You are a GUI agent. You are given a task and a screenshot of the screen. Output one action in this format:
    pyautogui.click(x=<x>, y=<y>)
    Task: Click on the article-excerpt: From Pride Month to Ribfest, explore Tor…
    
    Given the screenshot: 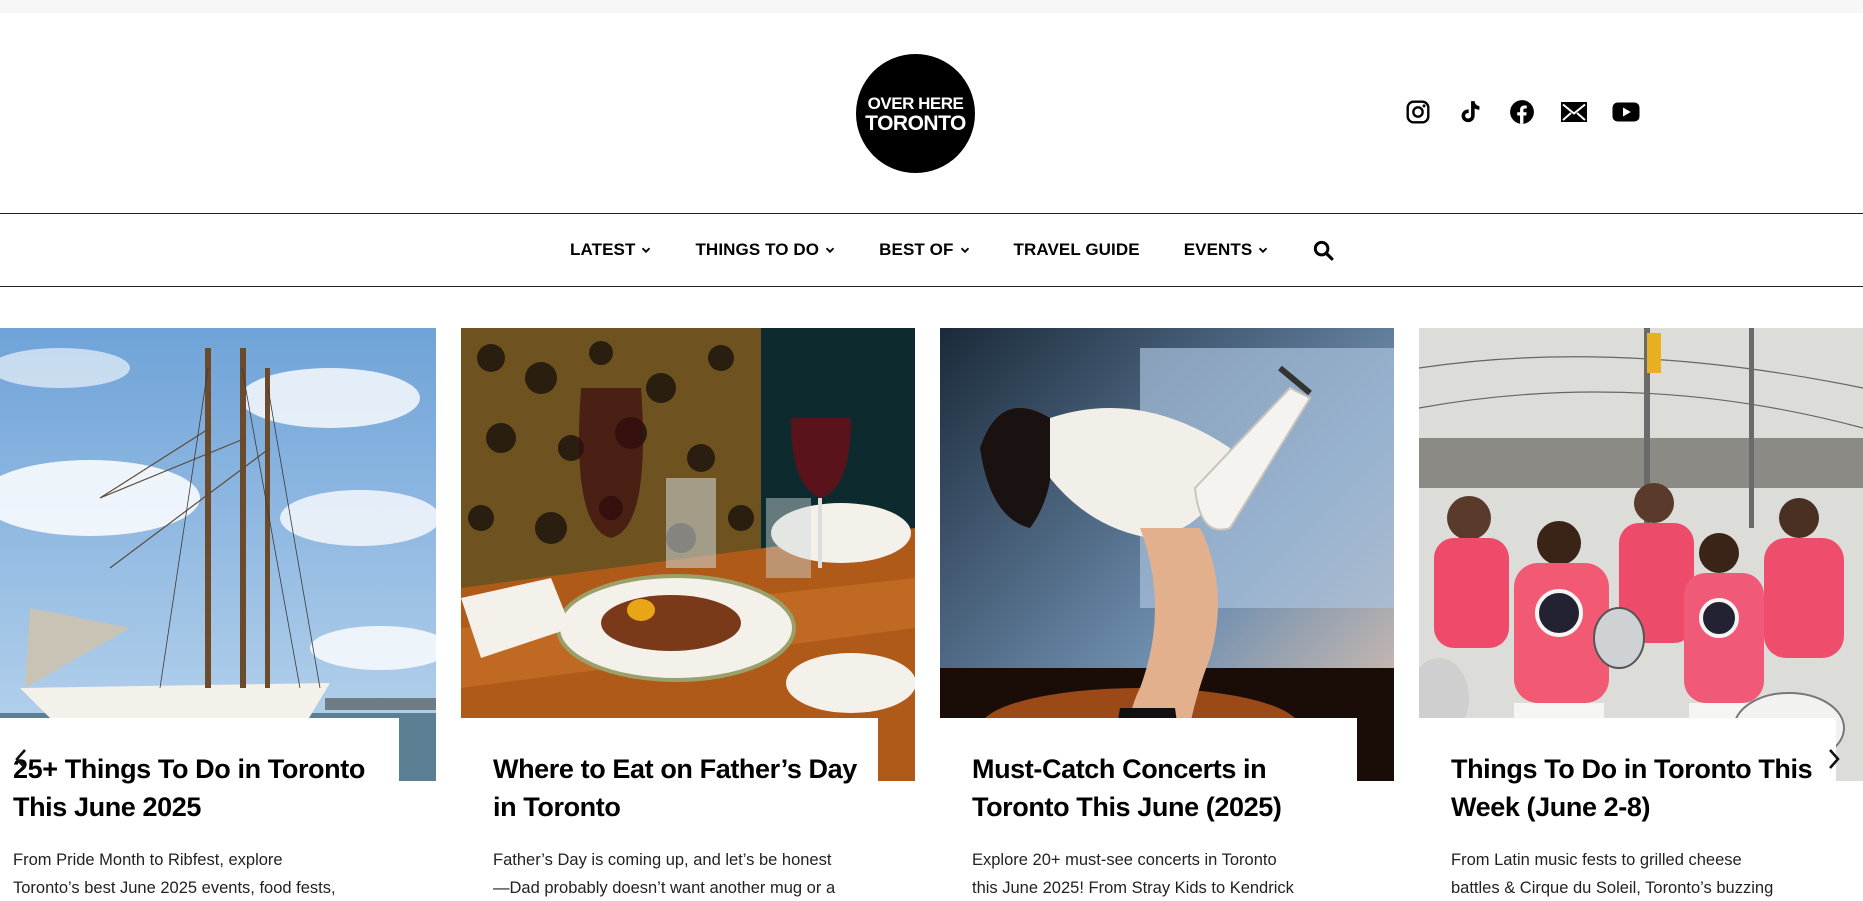 What is the action you would take?
    pyautogui.click(x=196, y=873)
    